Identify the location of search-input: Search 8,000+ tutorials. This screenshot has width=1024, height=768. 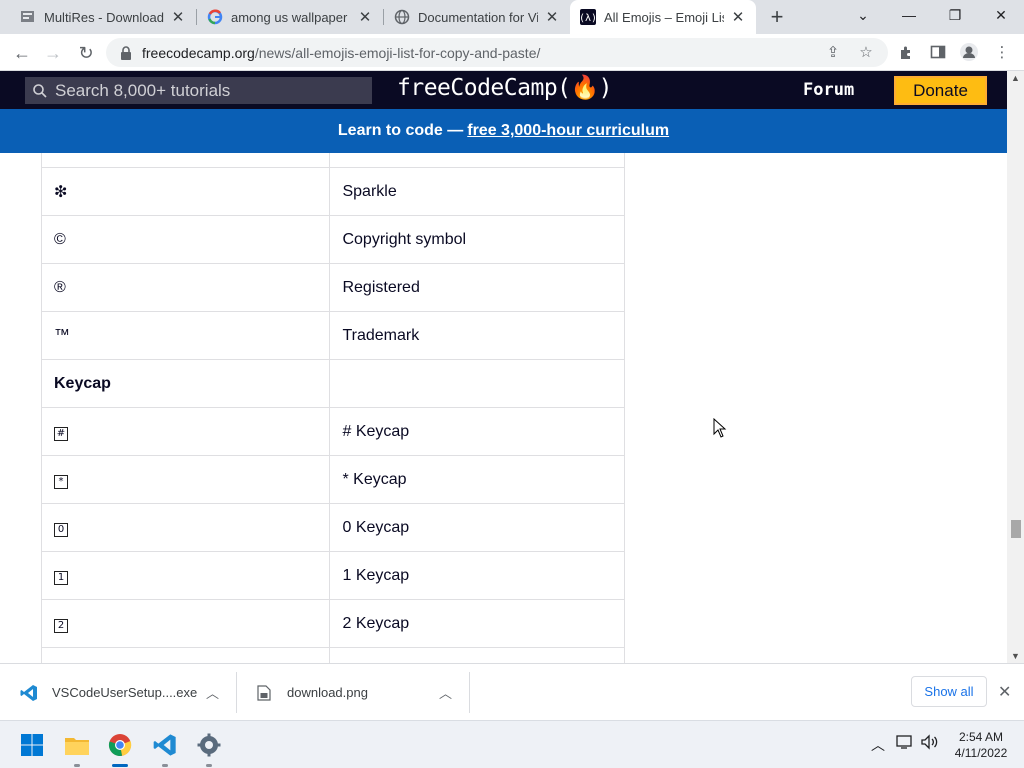
(198, 90).